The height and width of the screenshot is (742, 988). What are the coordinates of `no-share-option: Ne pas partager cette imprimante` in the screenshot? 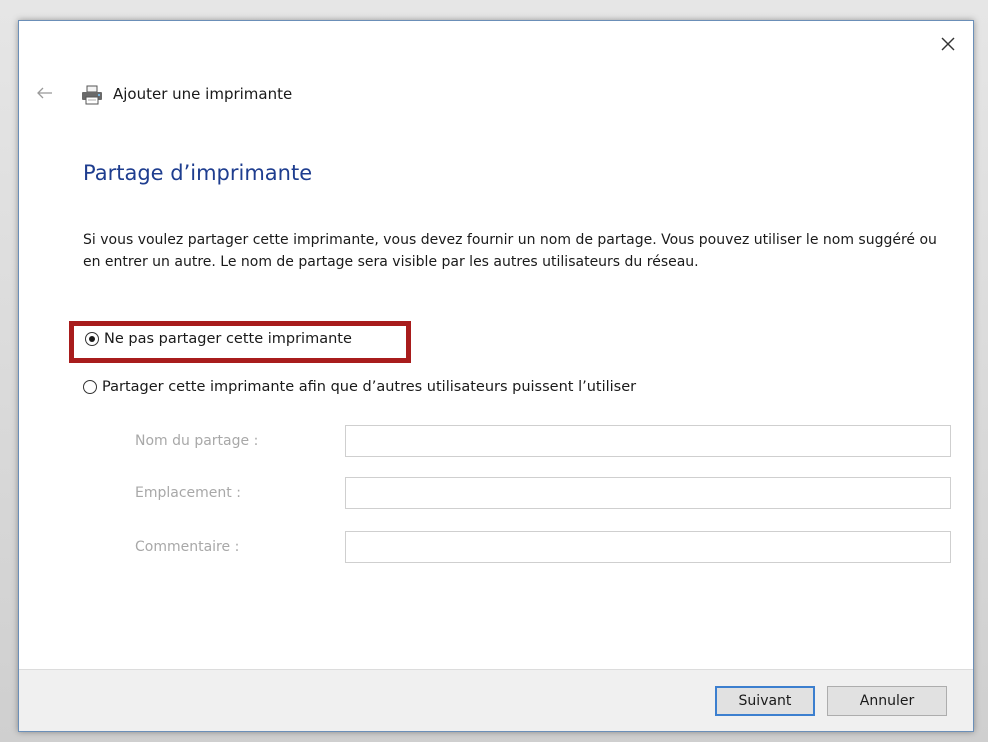 It's located at (218, 339).